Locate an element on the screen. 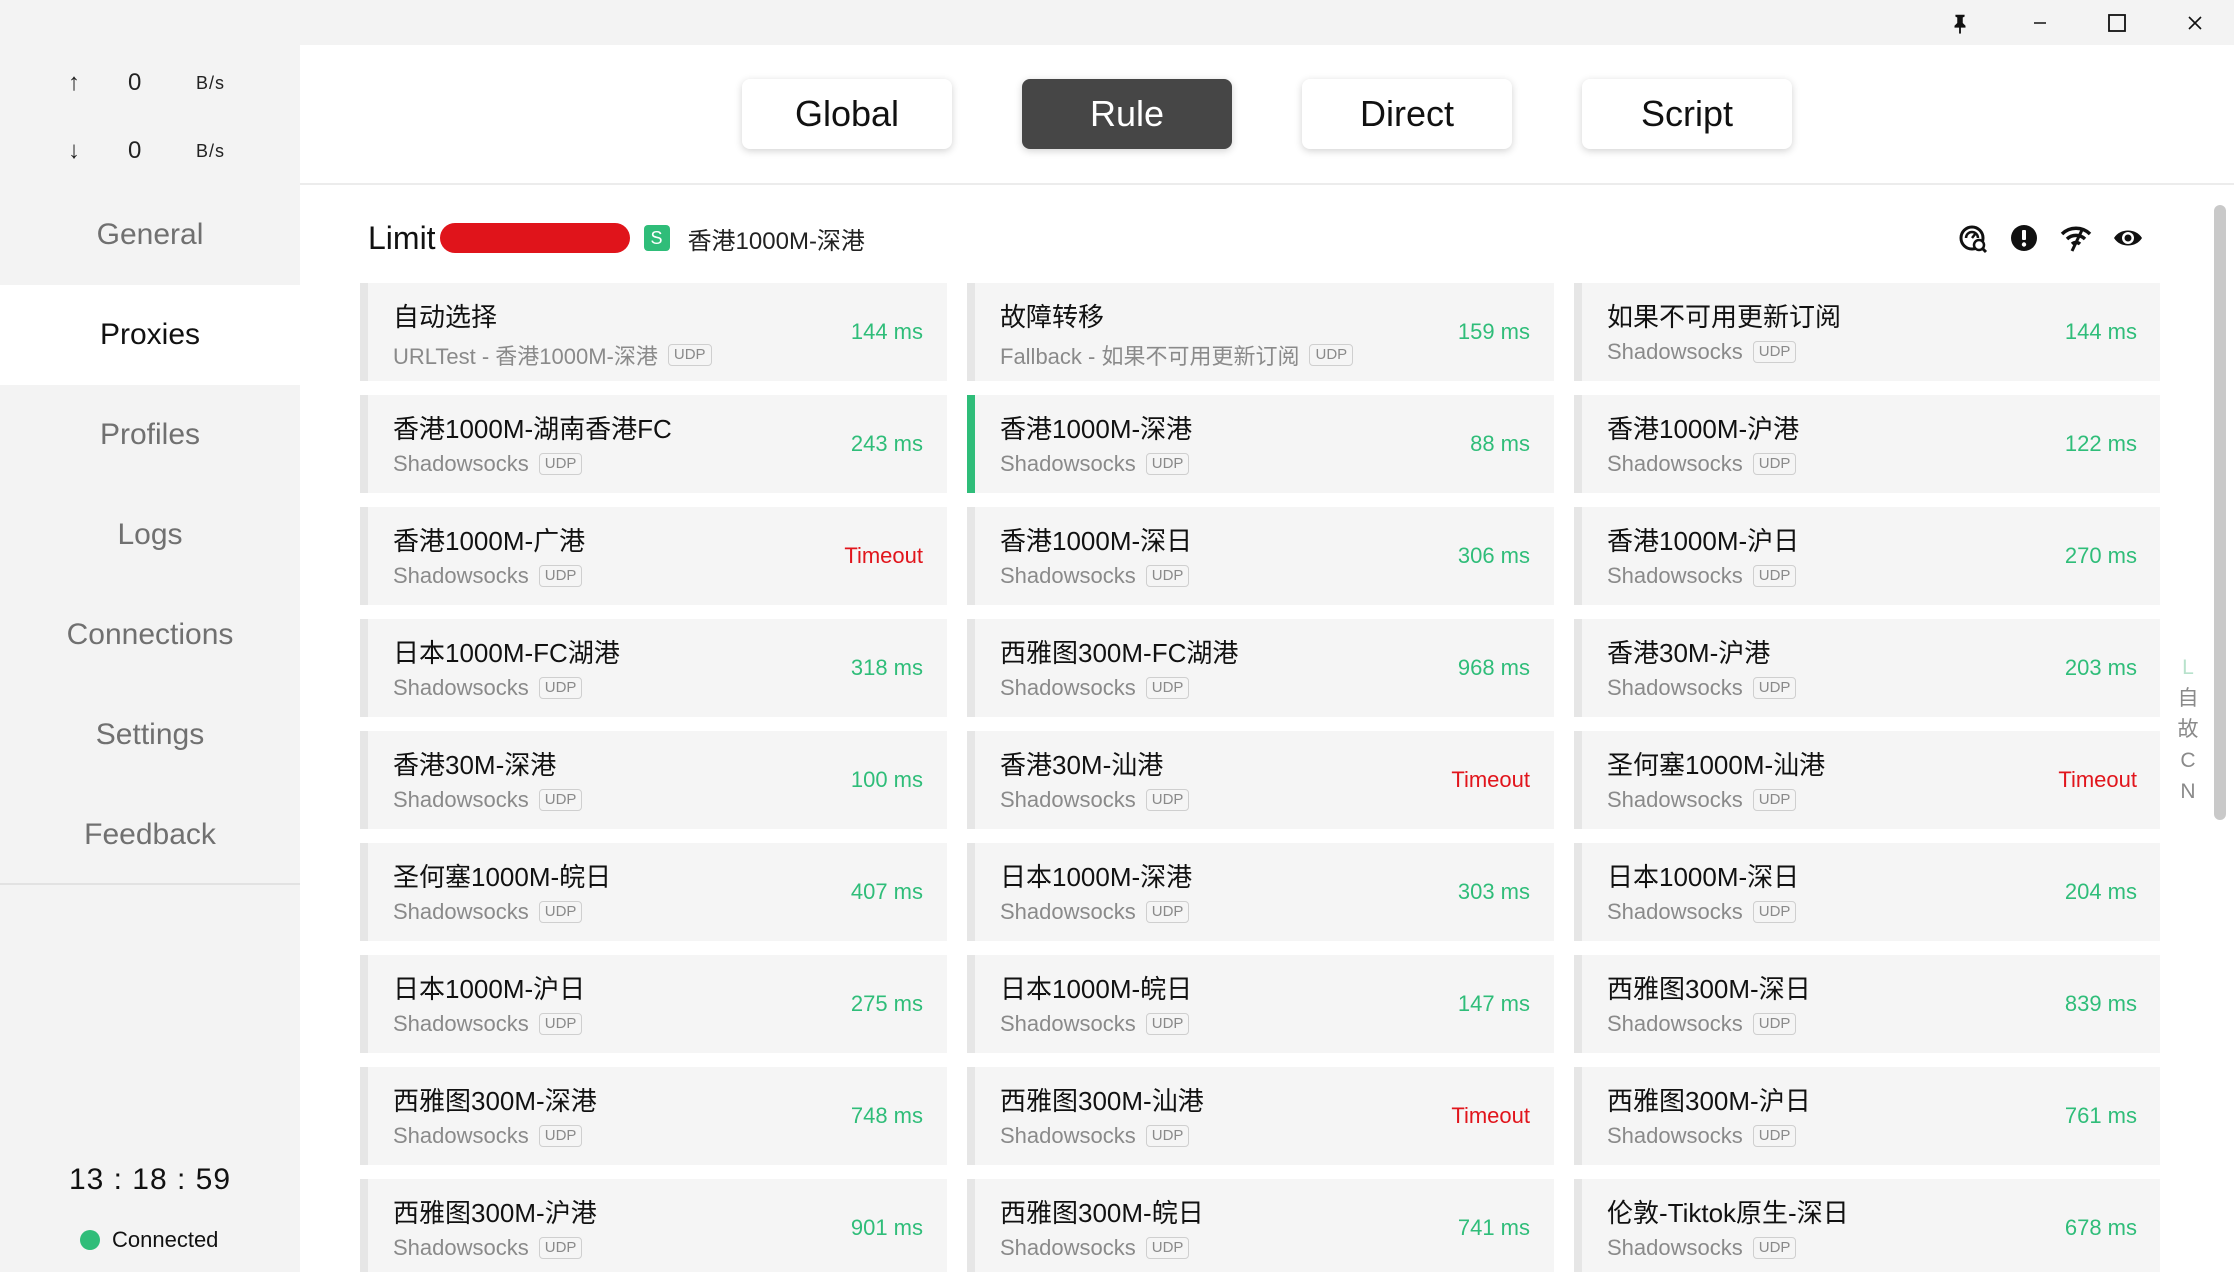  proxy-delay: 741 ms is located at coordinates (1494, 1228).